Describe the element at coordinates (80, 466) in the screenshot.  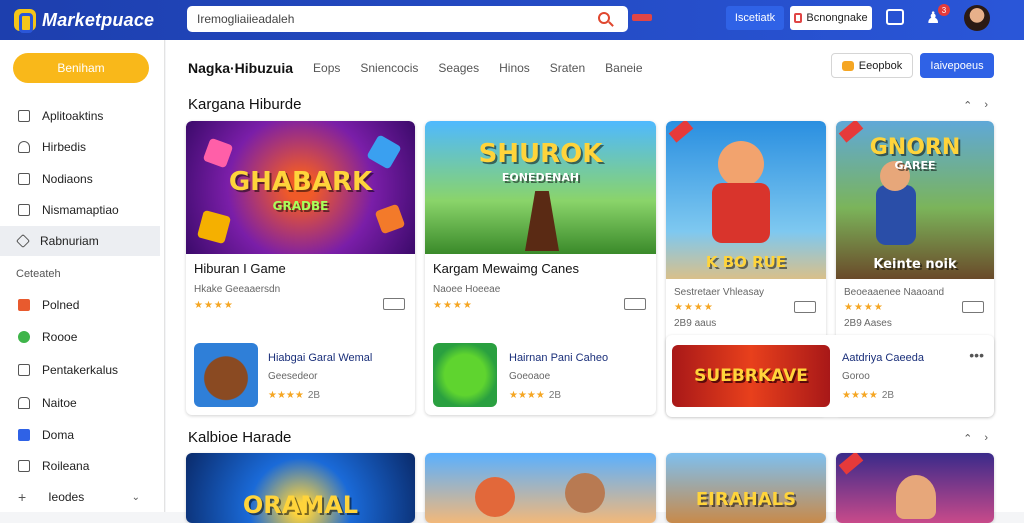
I see `sidebar-item-roileana: Roileana` at that location.